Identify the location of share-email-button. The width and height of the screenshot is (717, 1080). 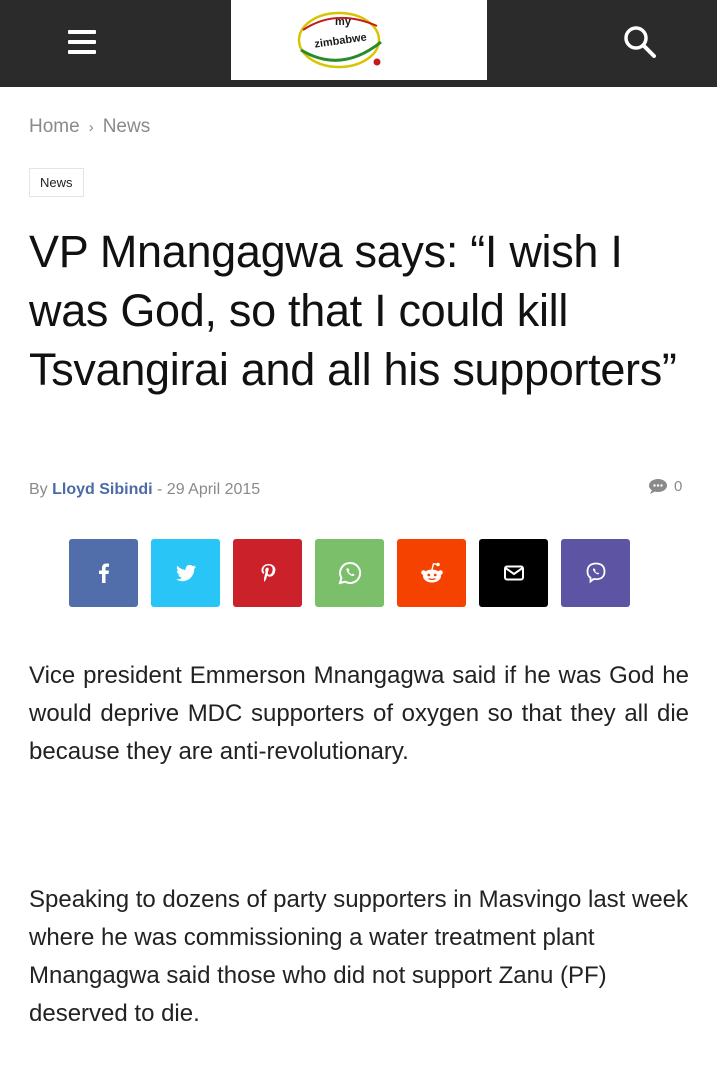
(513, 573).